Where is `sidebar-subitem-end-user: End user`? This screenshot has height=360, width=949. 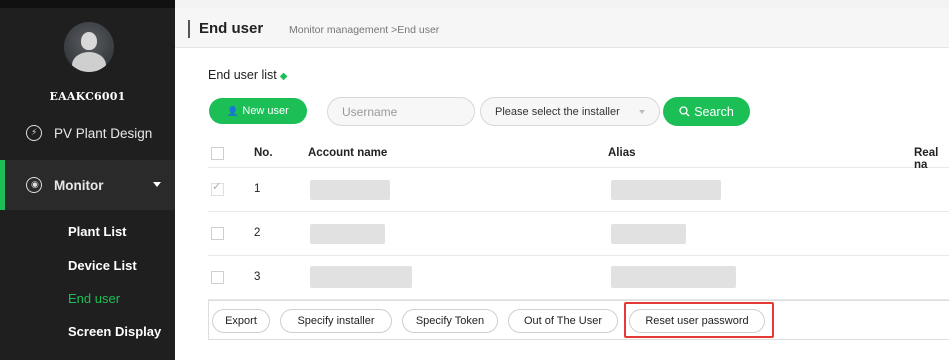 sidebar-subitem-end-user: End user is located at coordinates (87, 298).